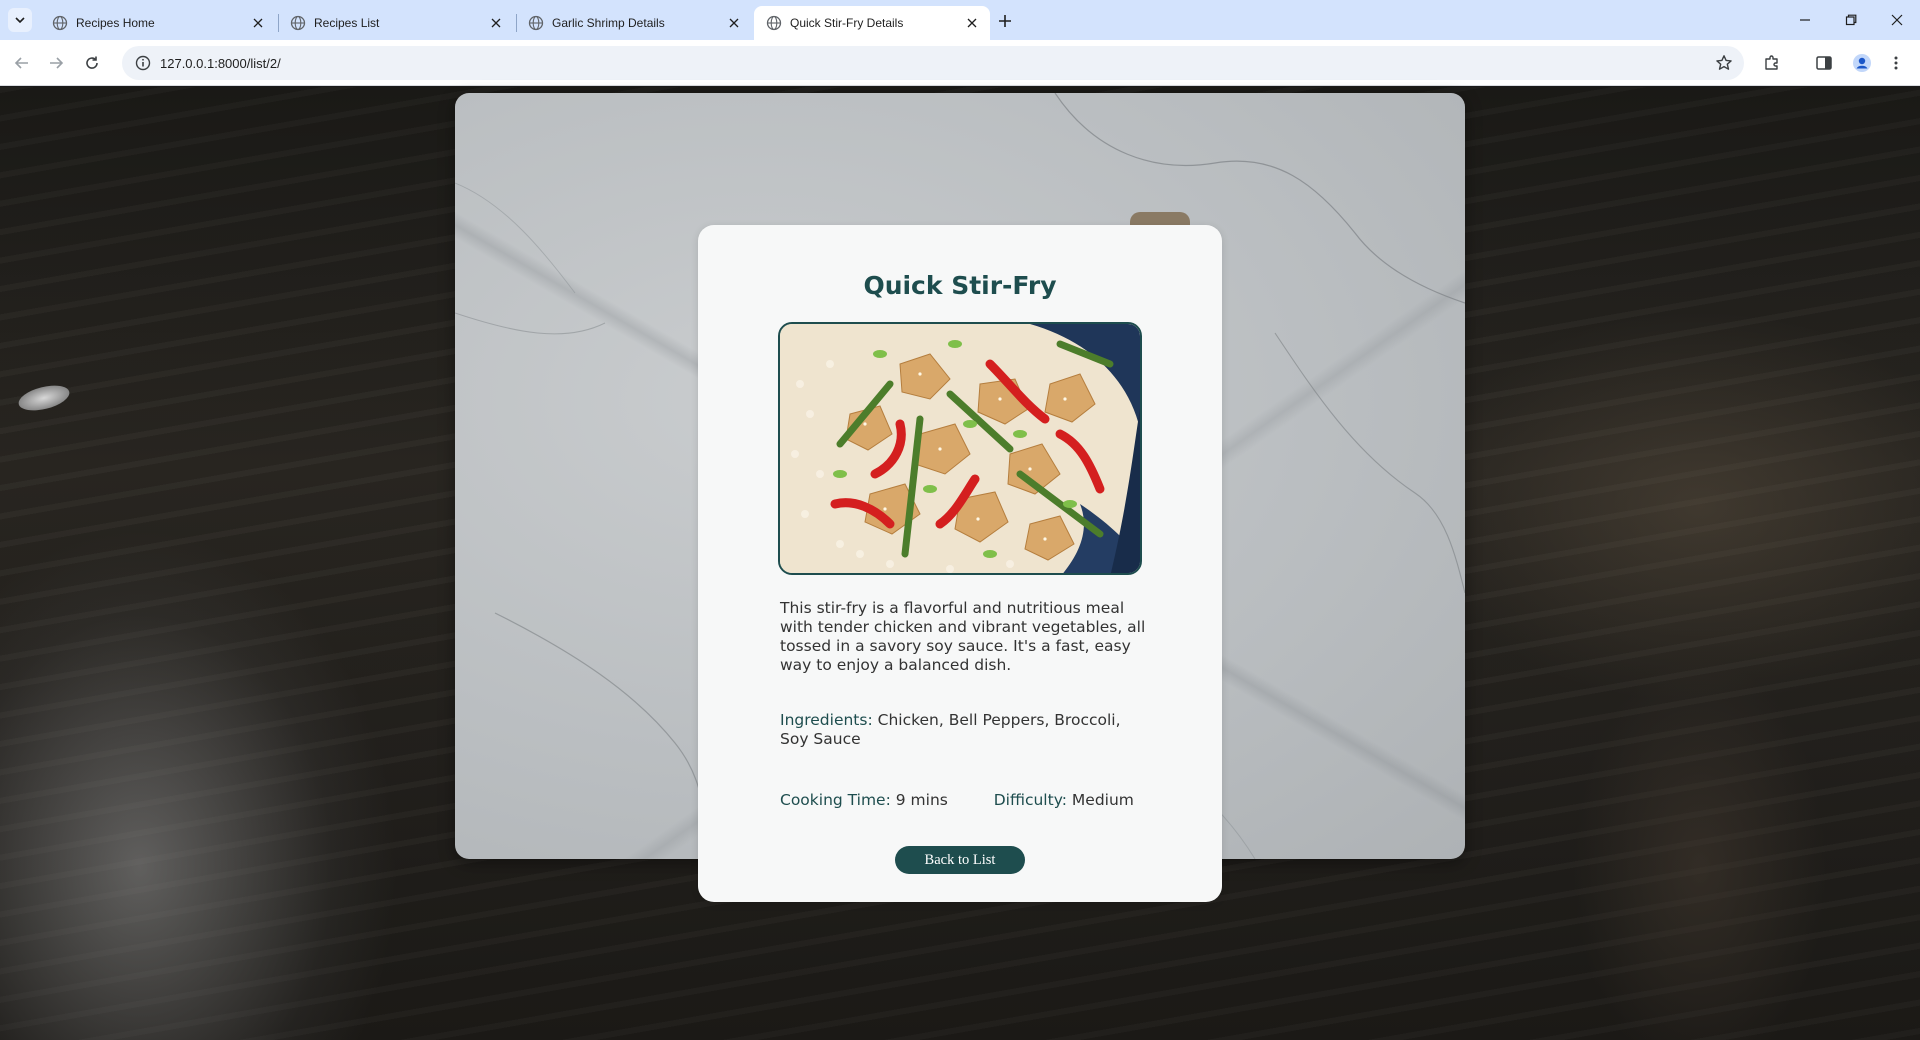 The image size is (1920, 1040). I want to click on stir-fry-illustration, so click(960, 448).